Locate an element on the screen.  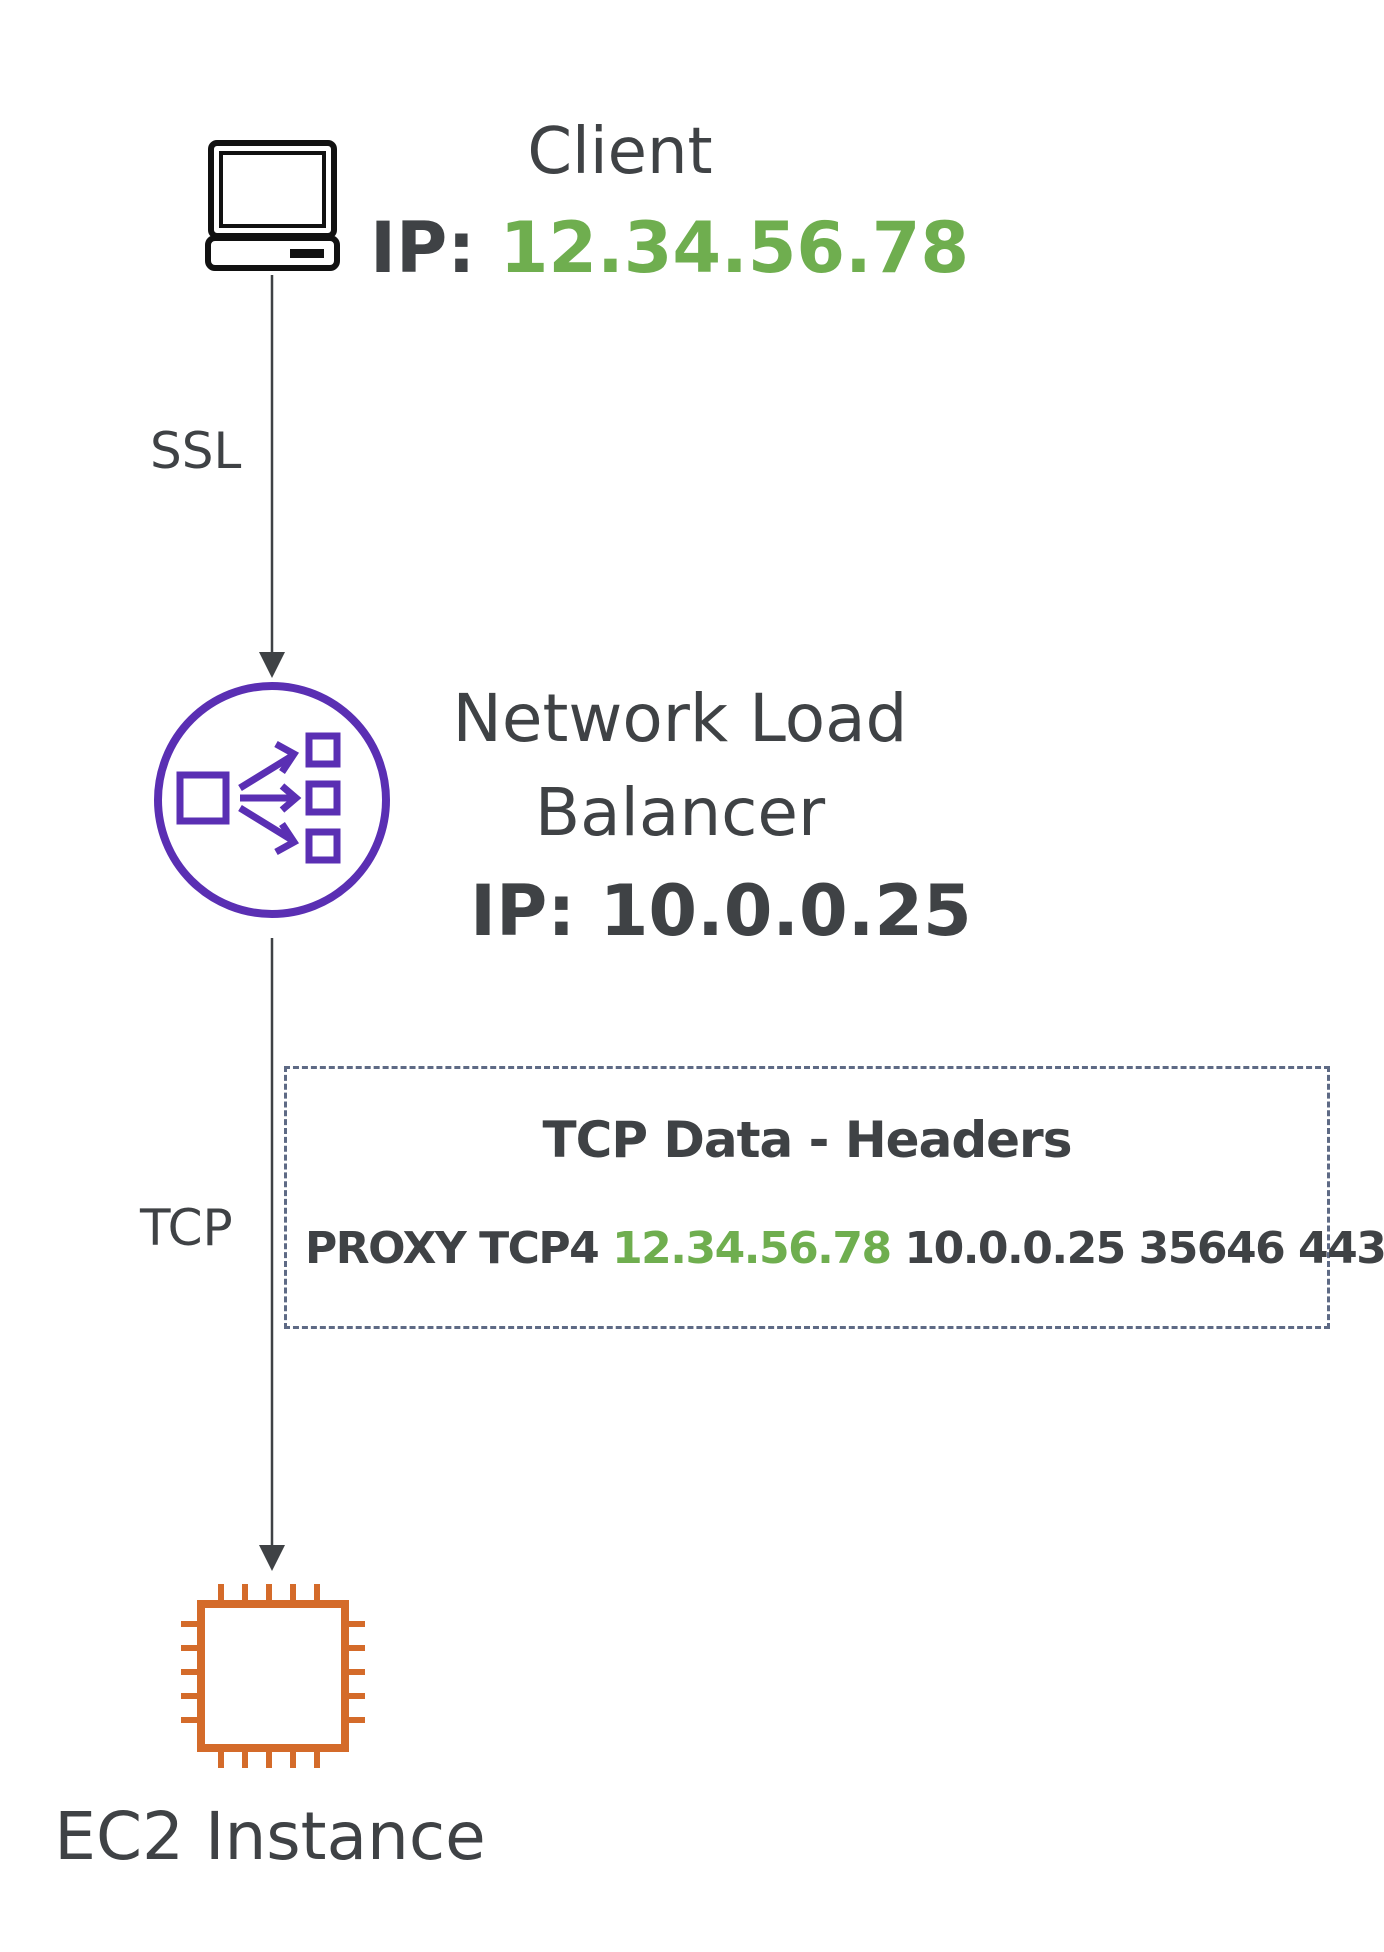
client-ip: IP: 12.34.56.78 is located at coordinates (669, 248).